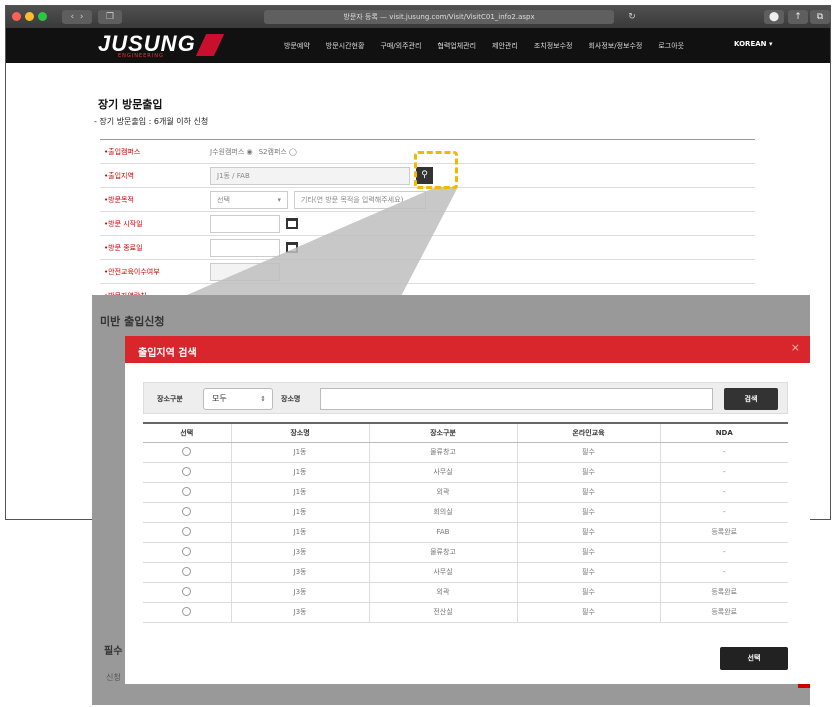 Image resolution: width=837 pixels, height=707 pixels. Describe the element at coordinates (751, 399) in the screenshot. I see `search-button: 검색` at that location.